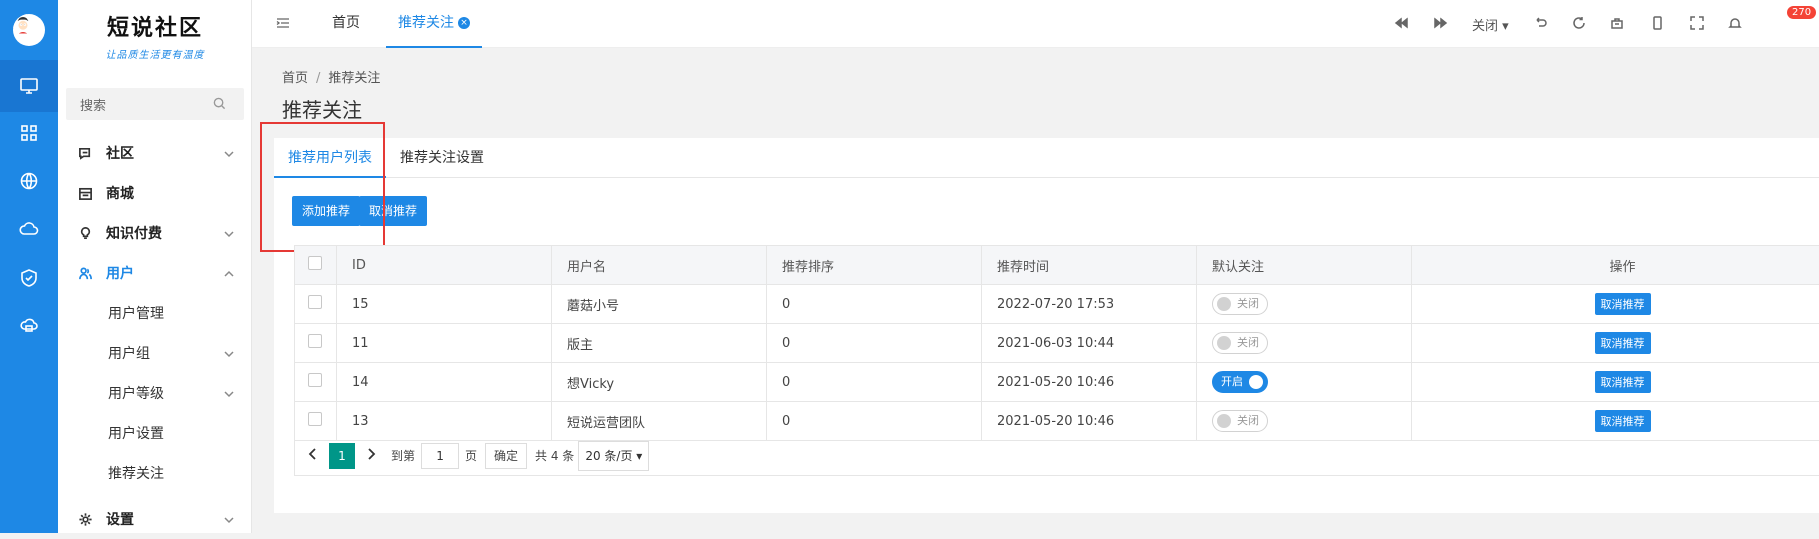  Describe the element at coordinates (659, 382) in the screenshot. I see `cell-username: 想Vicky` at that location.